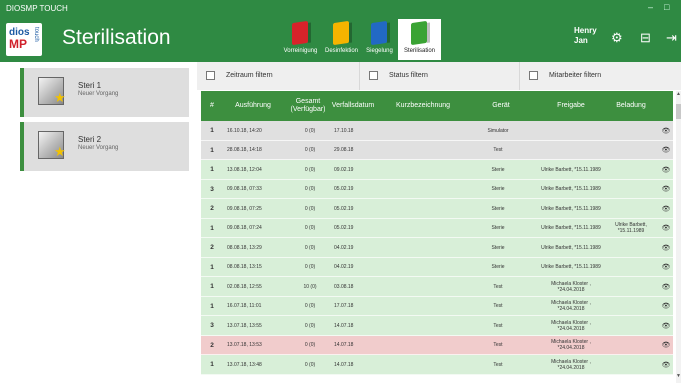 This screenshot has width=681, height=383. What do you see at coordinates (585, 36) in the screenshot?
I see `user-info: Henry Jan` at bounding box center [585, 36].